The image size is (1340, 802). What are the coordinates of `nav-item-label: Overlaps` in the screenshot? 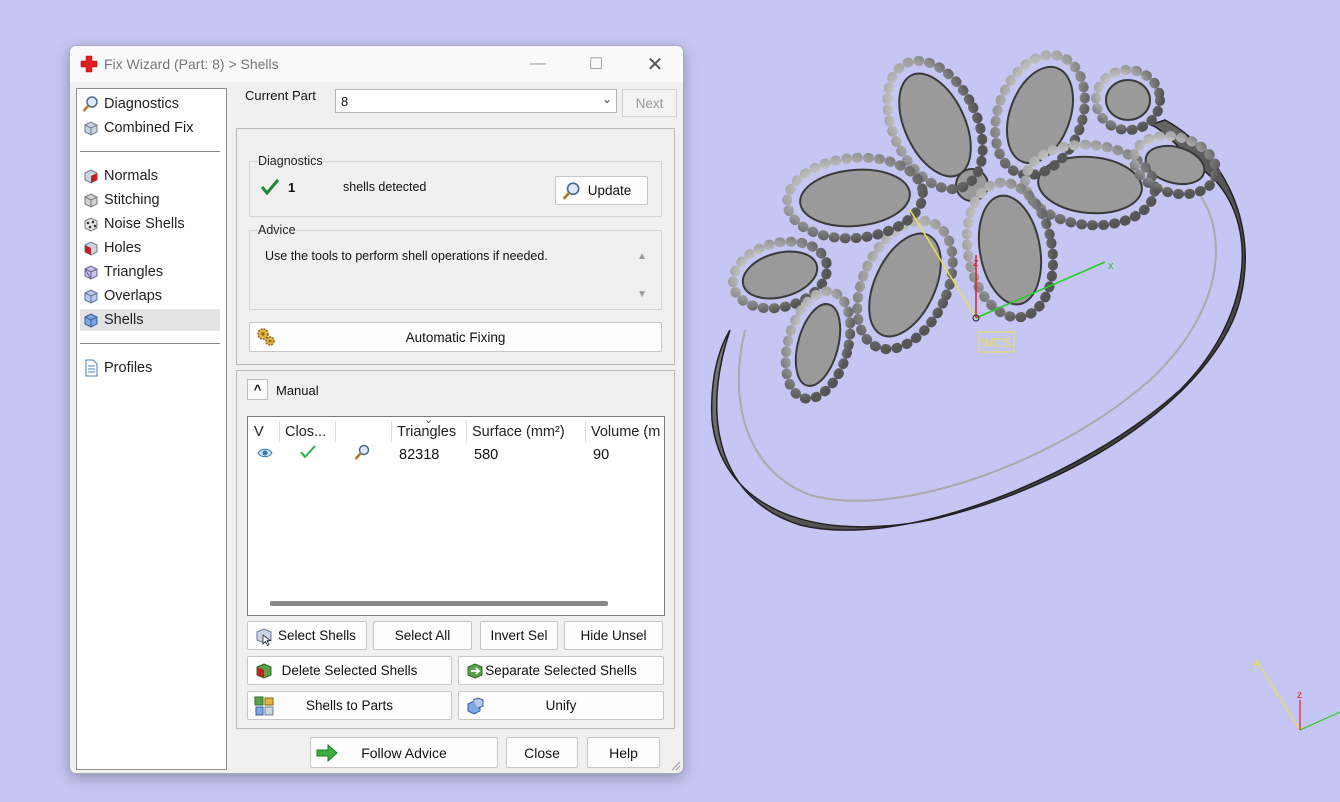 It's located at (133, 296).